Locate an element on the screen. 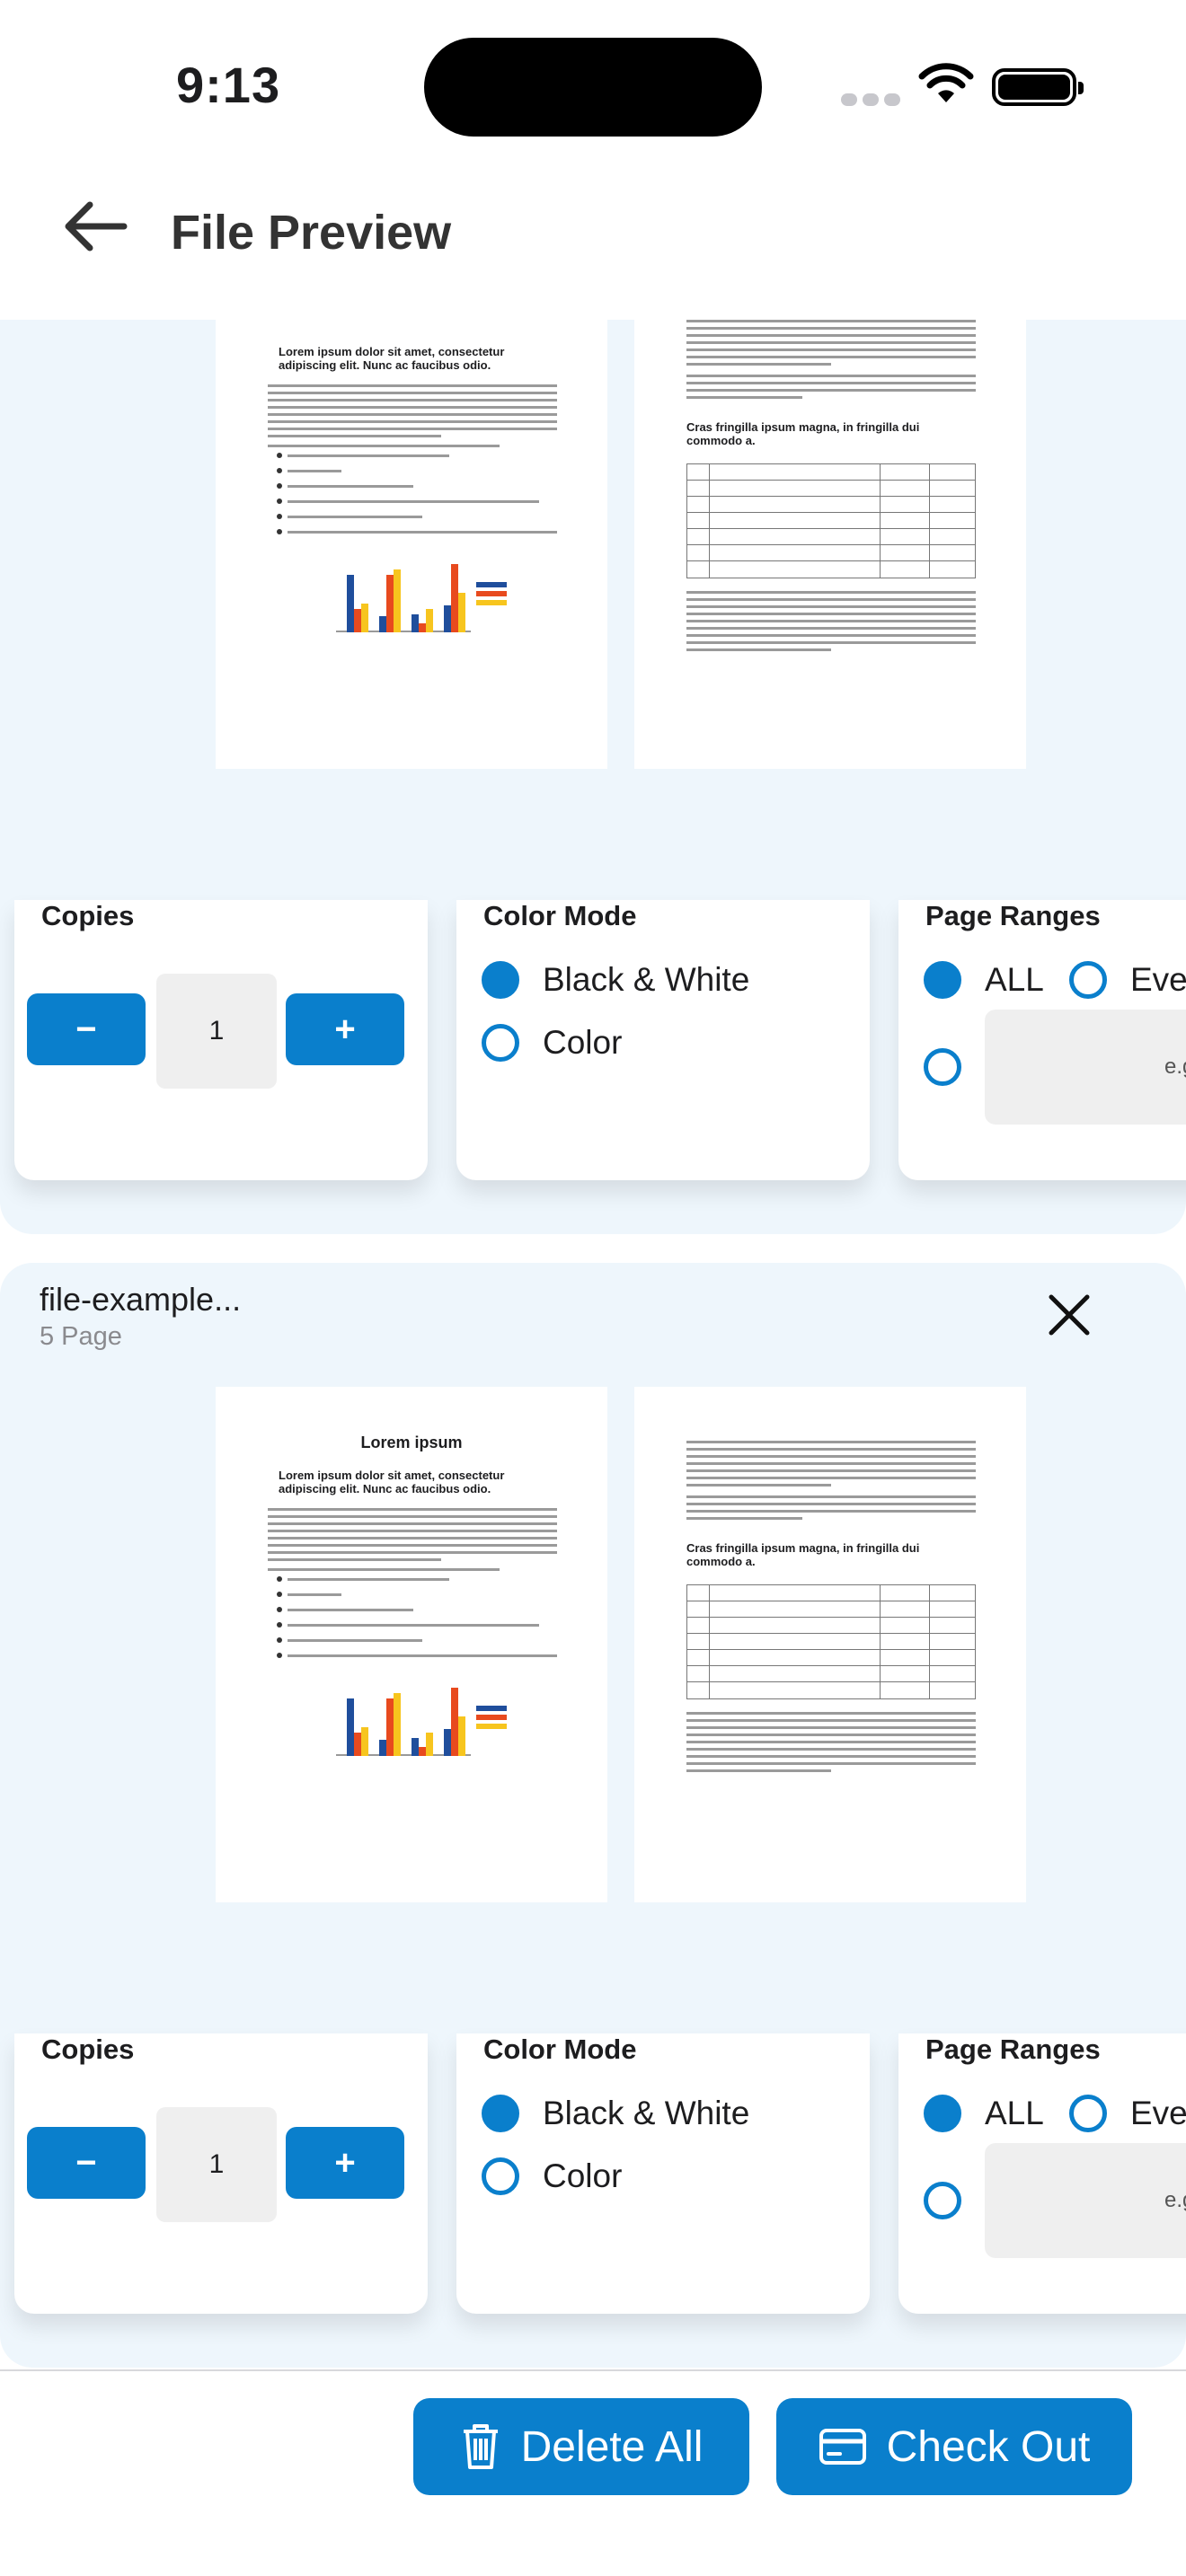  arrow-left-icon is located at coordinates (95, 226).